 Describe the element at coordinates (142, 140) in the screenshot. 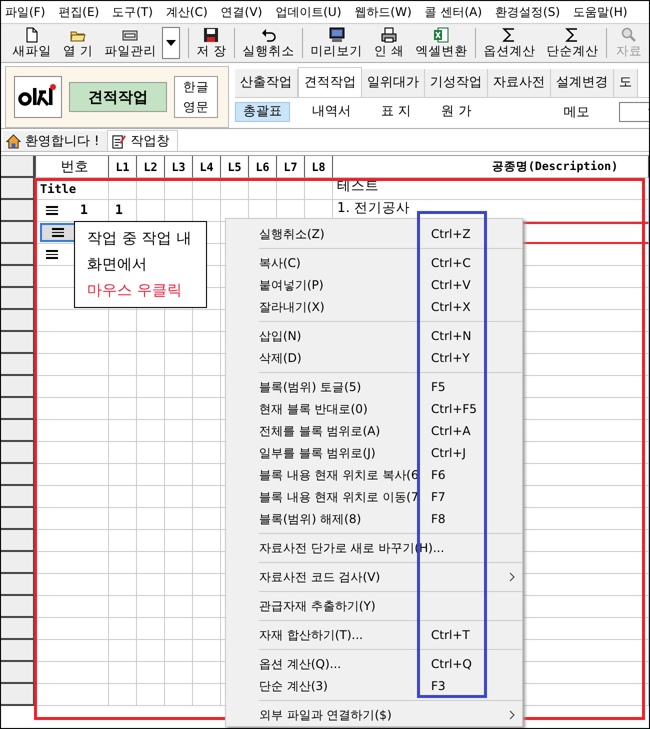

I see `document-tab: 작업창` at that location.